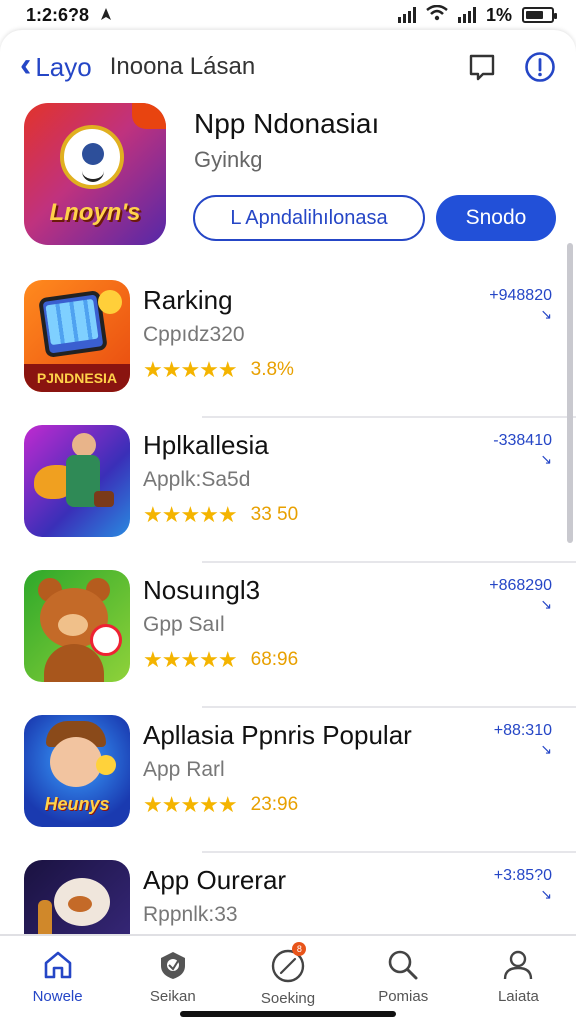  Describe the element at coordinates (106, 15) in the screenshot. I see `location-icon` at that location.